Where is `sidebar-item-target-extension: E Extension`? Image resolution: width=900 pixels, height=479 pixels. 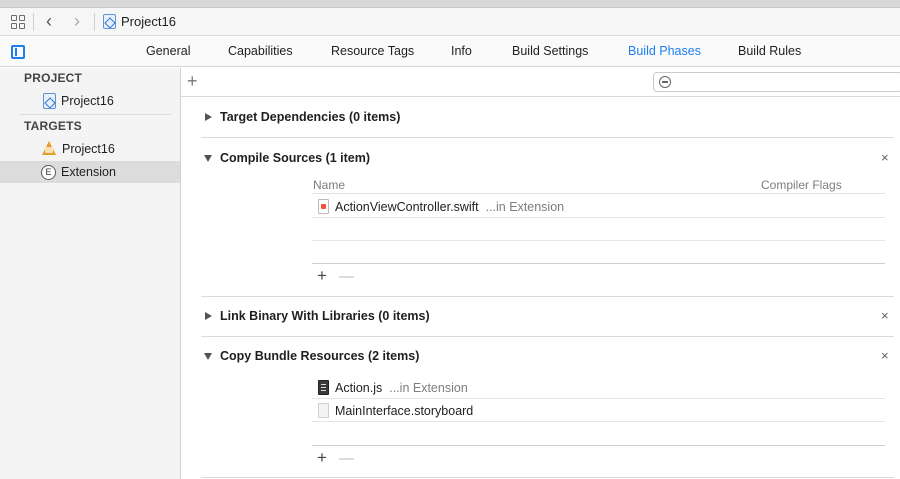 sidebar-item-target-extension: E Extension is located at coordinates (90, 172).